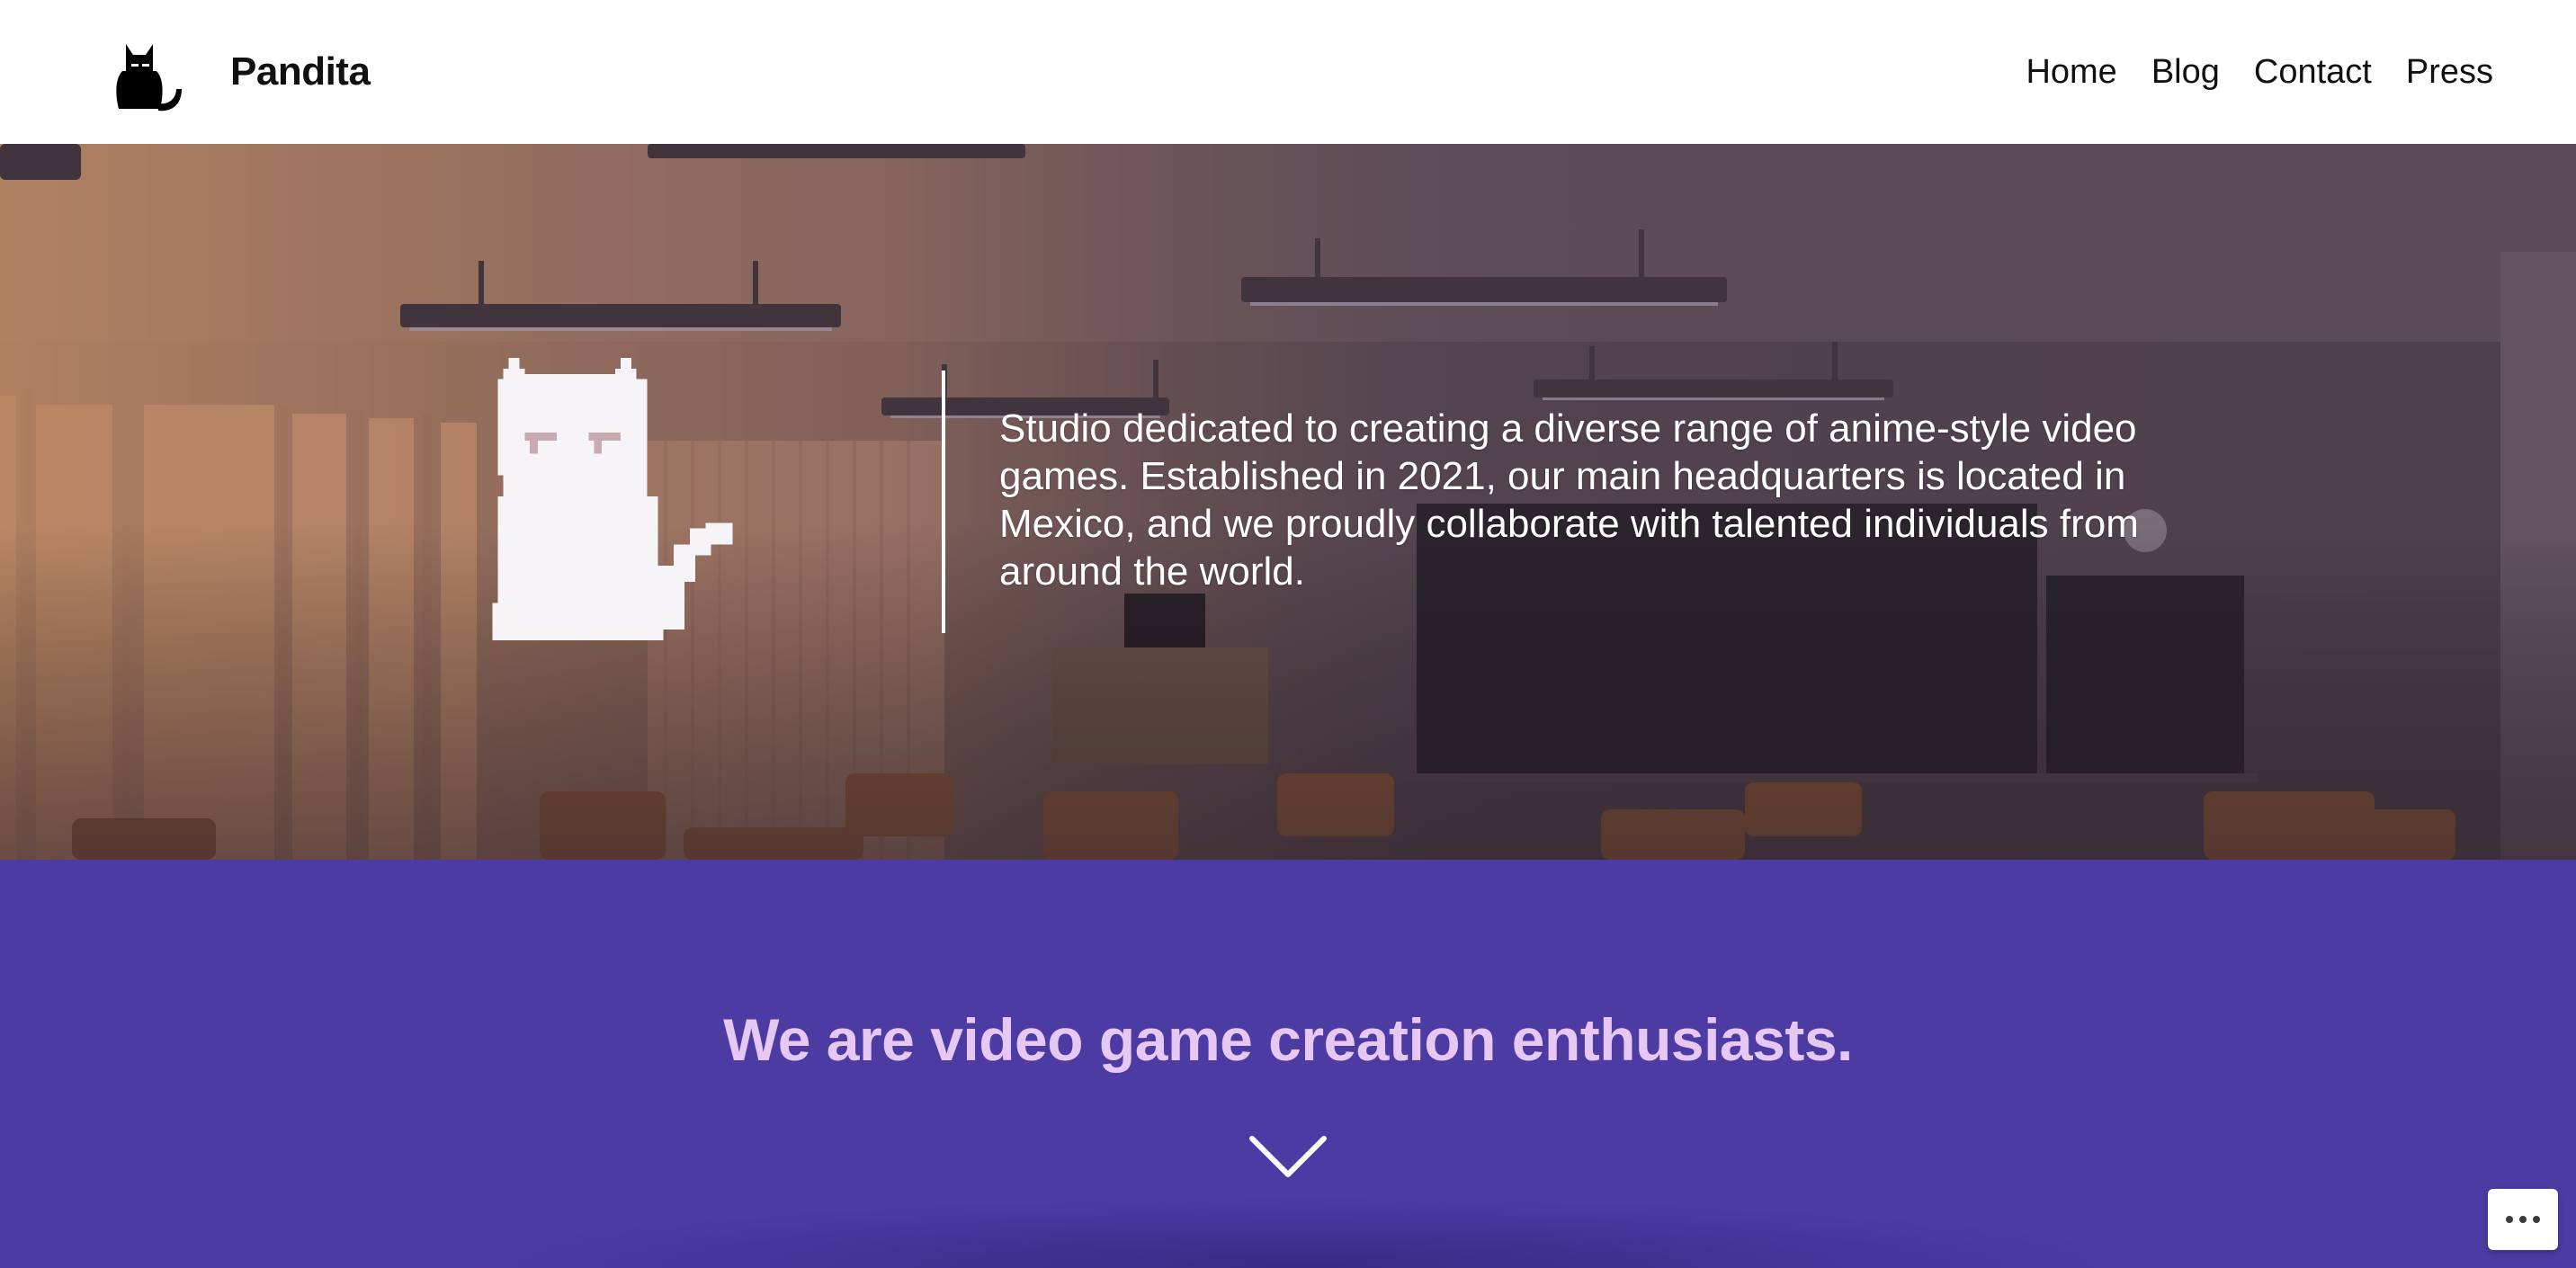 This screenshot has width=2576, height=1268. Describe the element at coordinates (2313, 72) in the screenshot. I see `nav-contact: Contact` at that location.